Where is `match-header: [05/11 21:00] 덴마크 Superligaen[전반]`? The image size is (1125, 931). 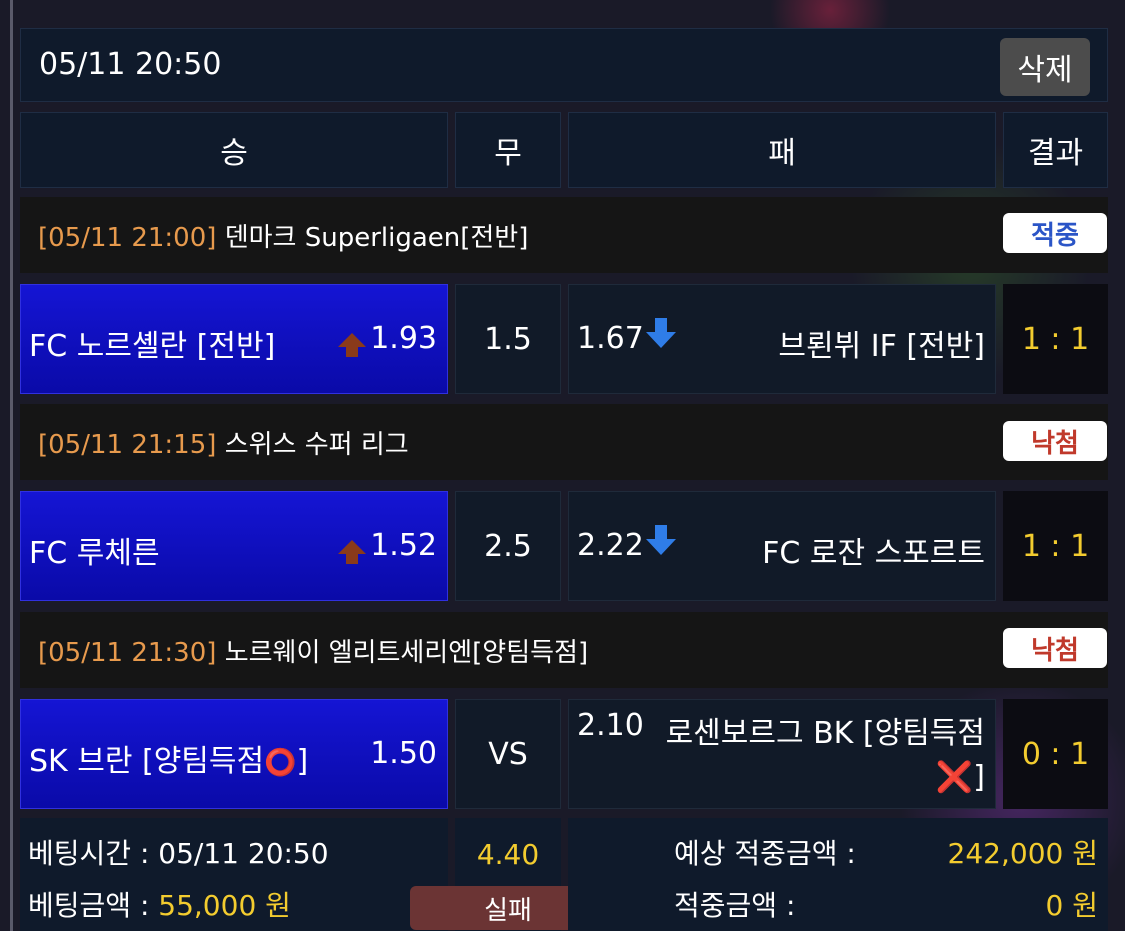
match-header: [05/11 21:00] 덴마크 Superligaen[전반] is located at coordinates (564, 235).